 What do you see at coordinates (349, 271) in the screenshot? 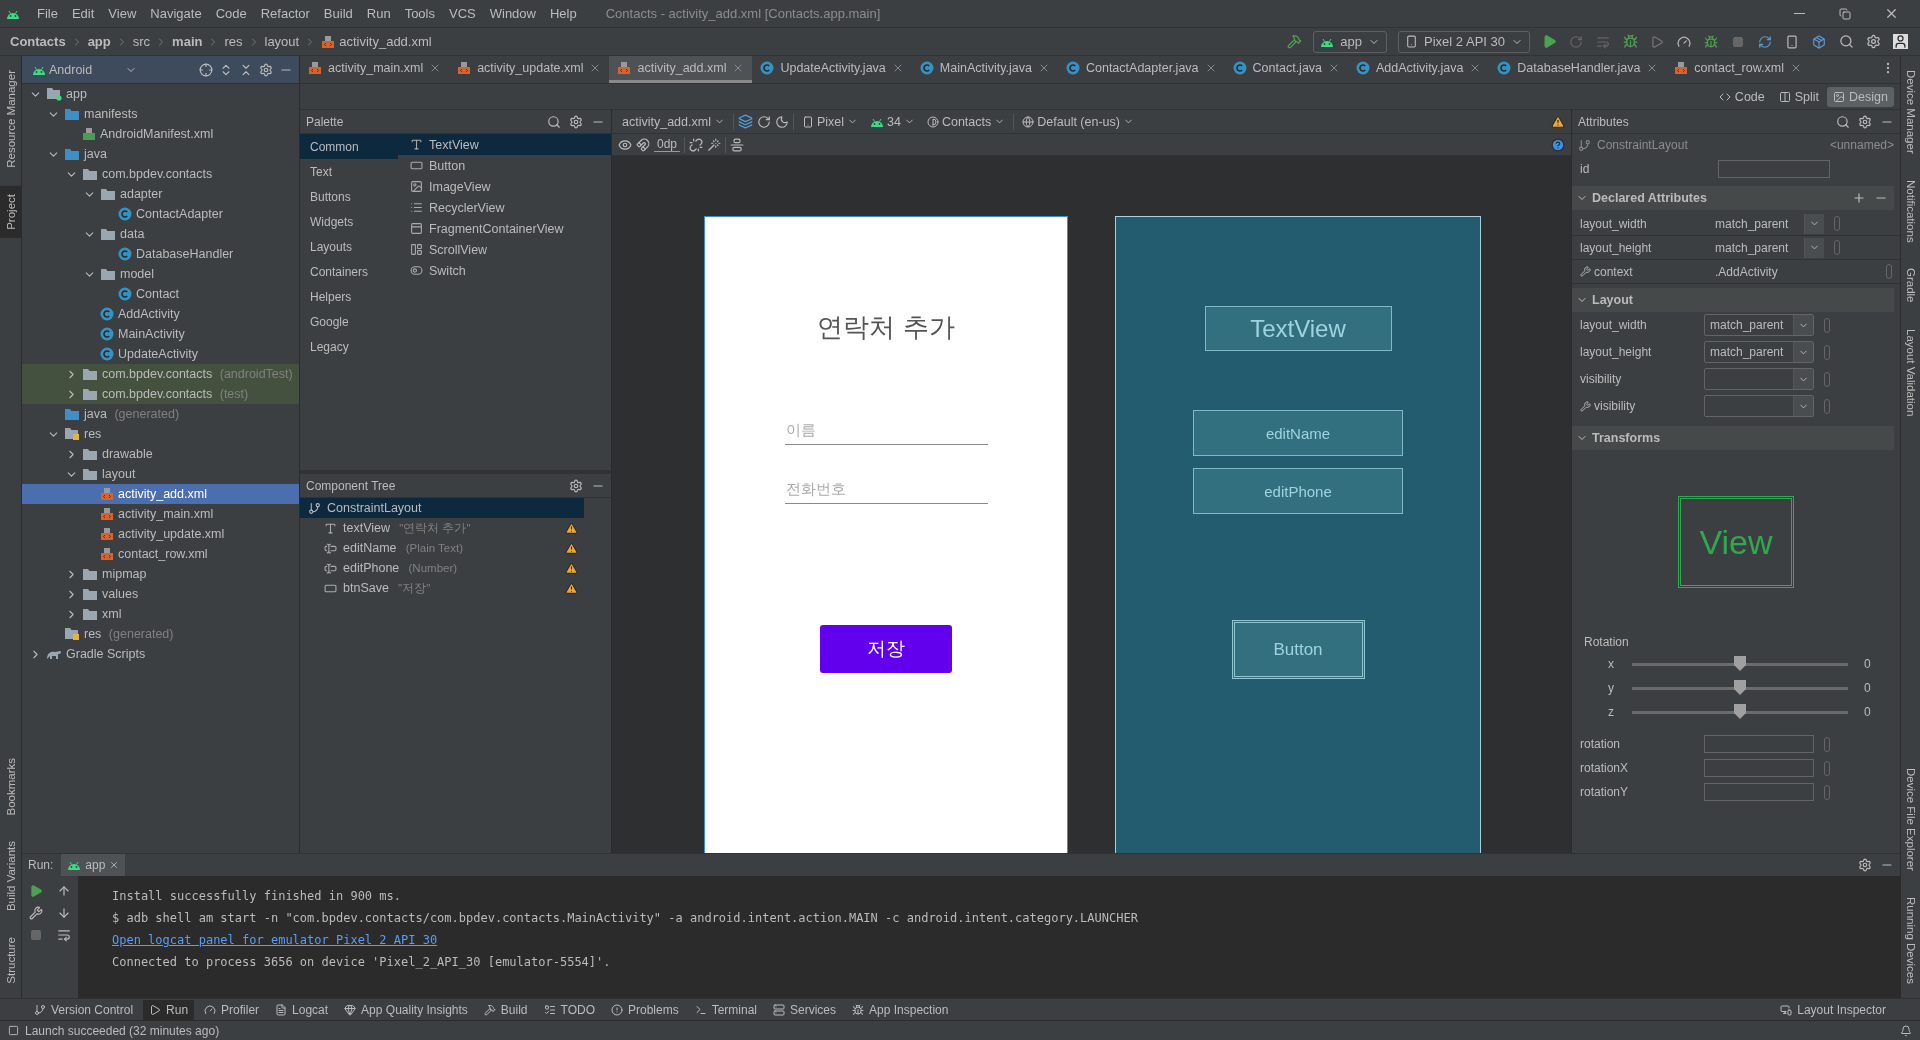
I see `palette-category: Containers` at bounding box center [349, 271].